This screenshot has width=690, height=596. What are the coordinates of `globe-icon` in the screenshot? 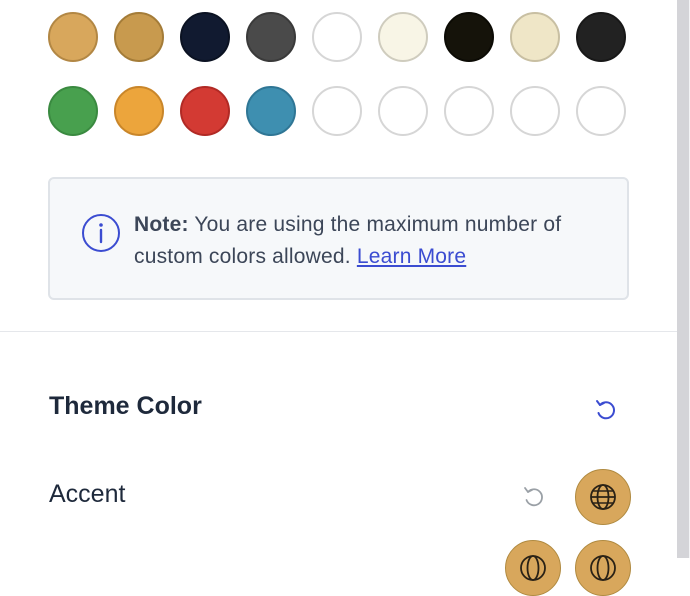 It's located at (603, 497).